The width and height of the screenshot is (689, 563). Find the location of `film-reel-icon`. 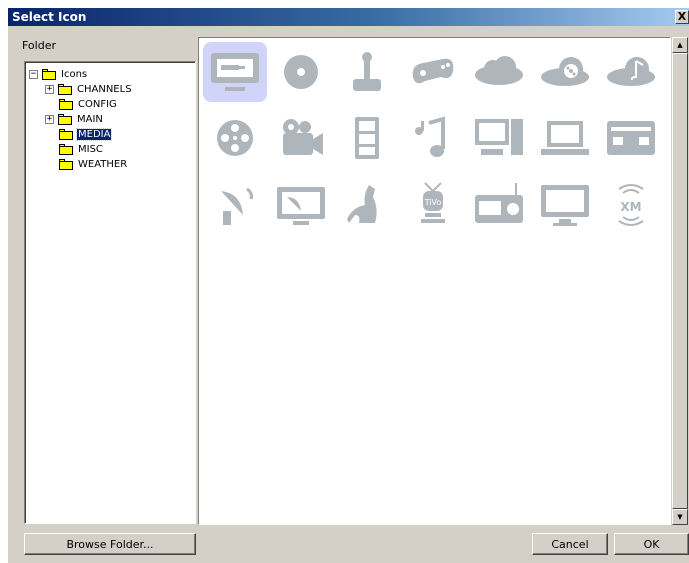

film-reel-icon is located at coordinates (235, 138).